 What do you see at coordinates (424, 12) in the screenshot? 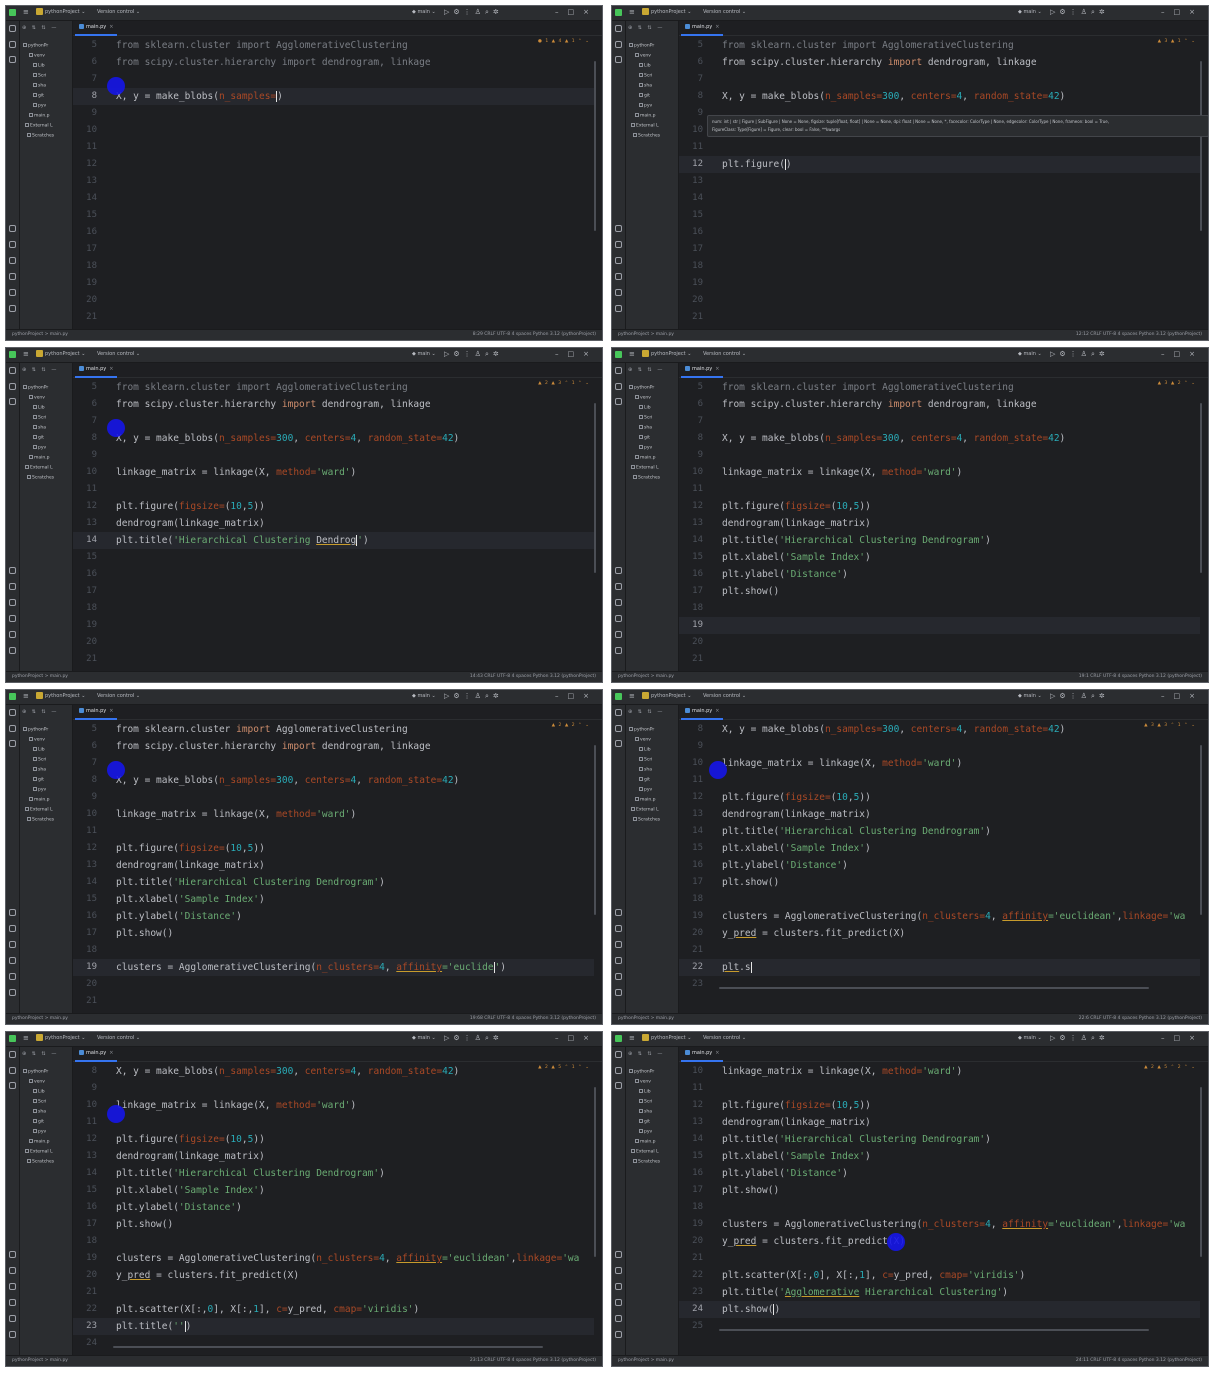
I see `run-config-selector: ◆ main ⌄` at bounding box center [424, 12].